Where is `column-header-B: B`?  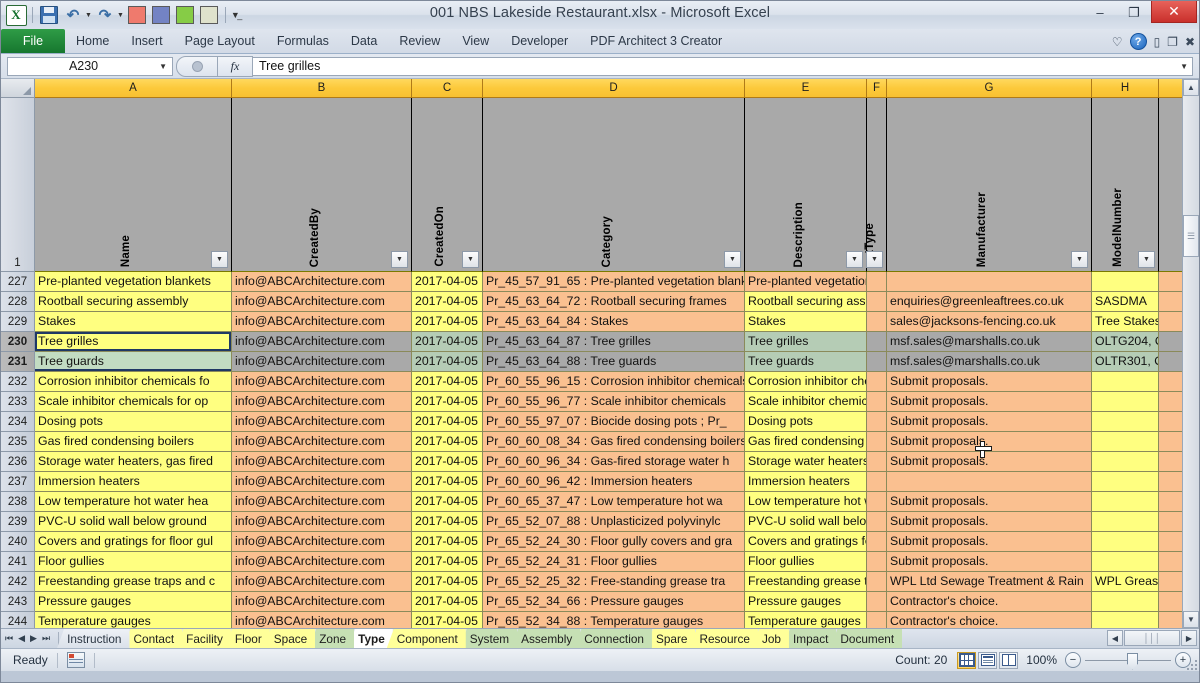 column-header-B: B is located at coordinates (322, 88).